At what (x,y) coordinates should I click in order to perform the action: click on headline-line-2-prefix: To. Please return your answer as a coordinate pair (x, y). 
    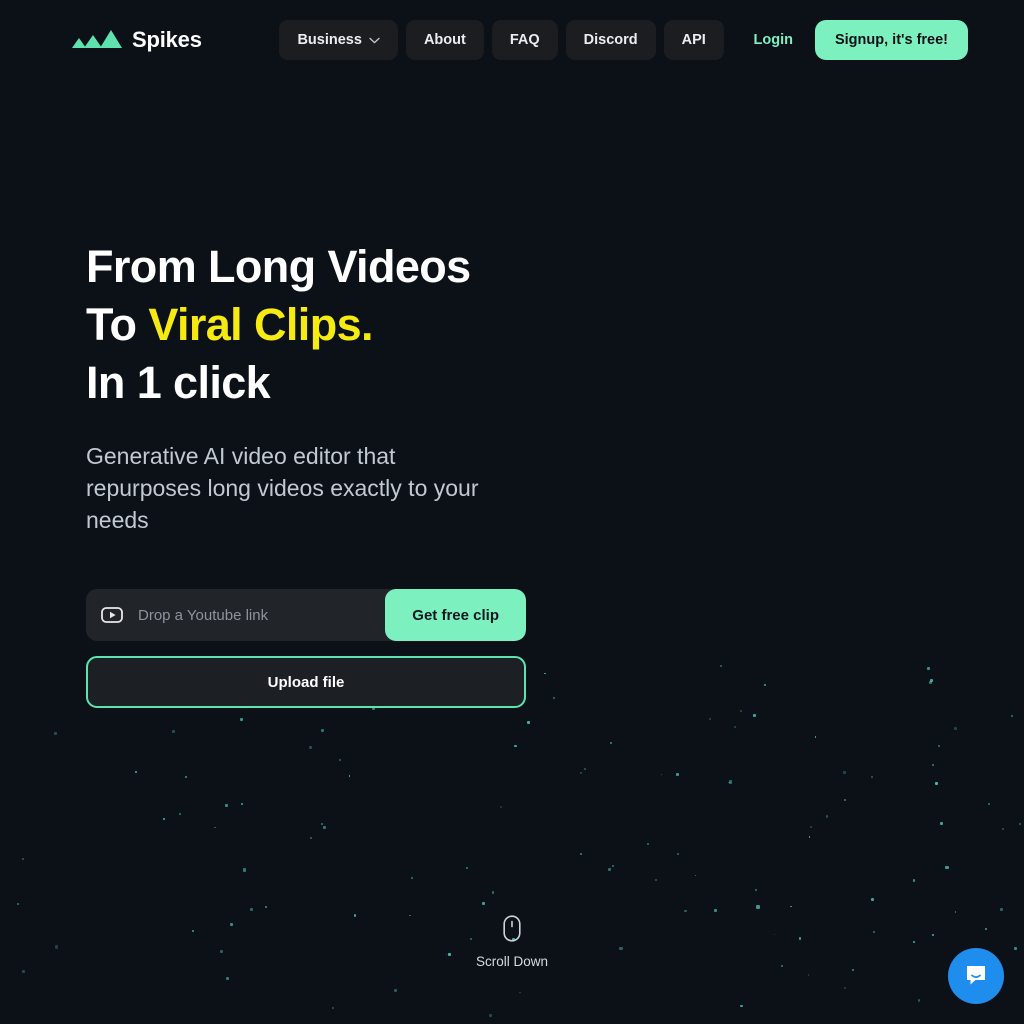
    Looking at the image, I should click on (117, 324).